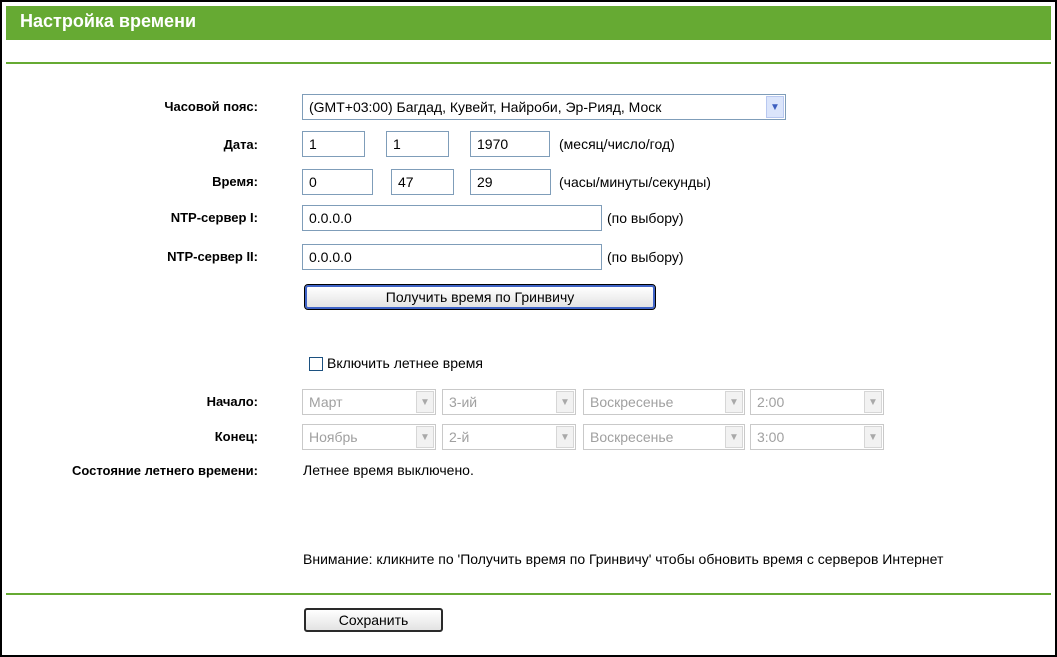 The width and height of the screenshot is (1057, 657). I want to click on ntp1-label: NTP-сервер I:, so click(214, 217).